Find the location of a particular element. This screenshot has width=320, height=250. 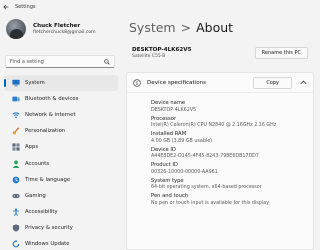

wifi-icon is located at coordinates (16, 115).